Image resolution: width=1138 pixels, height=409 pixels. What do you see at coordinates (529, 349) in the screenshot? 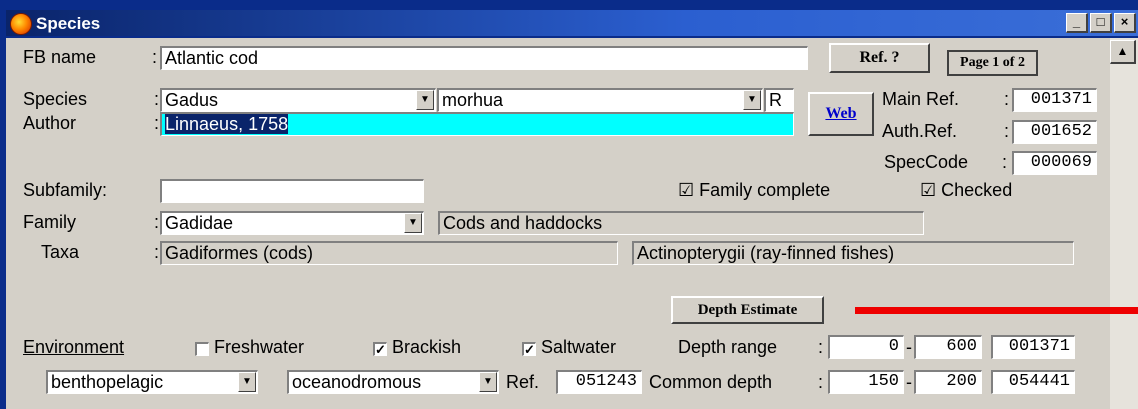
I see `saltwater-checkbox: ✓` at bounding box center [529, 349].